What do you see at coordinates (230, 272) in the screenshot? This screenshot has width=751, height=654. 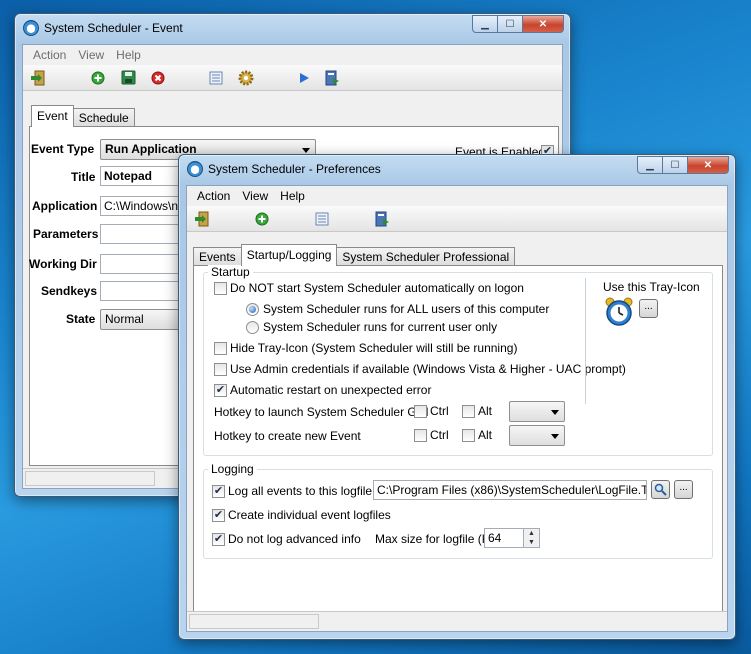 I see `startup-group-title: Startup` at bounding box center [230, 272].